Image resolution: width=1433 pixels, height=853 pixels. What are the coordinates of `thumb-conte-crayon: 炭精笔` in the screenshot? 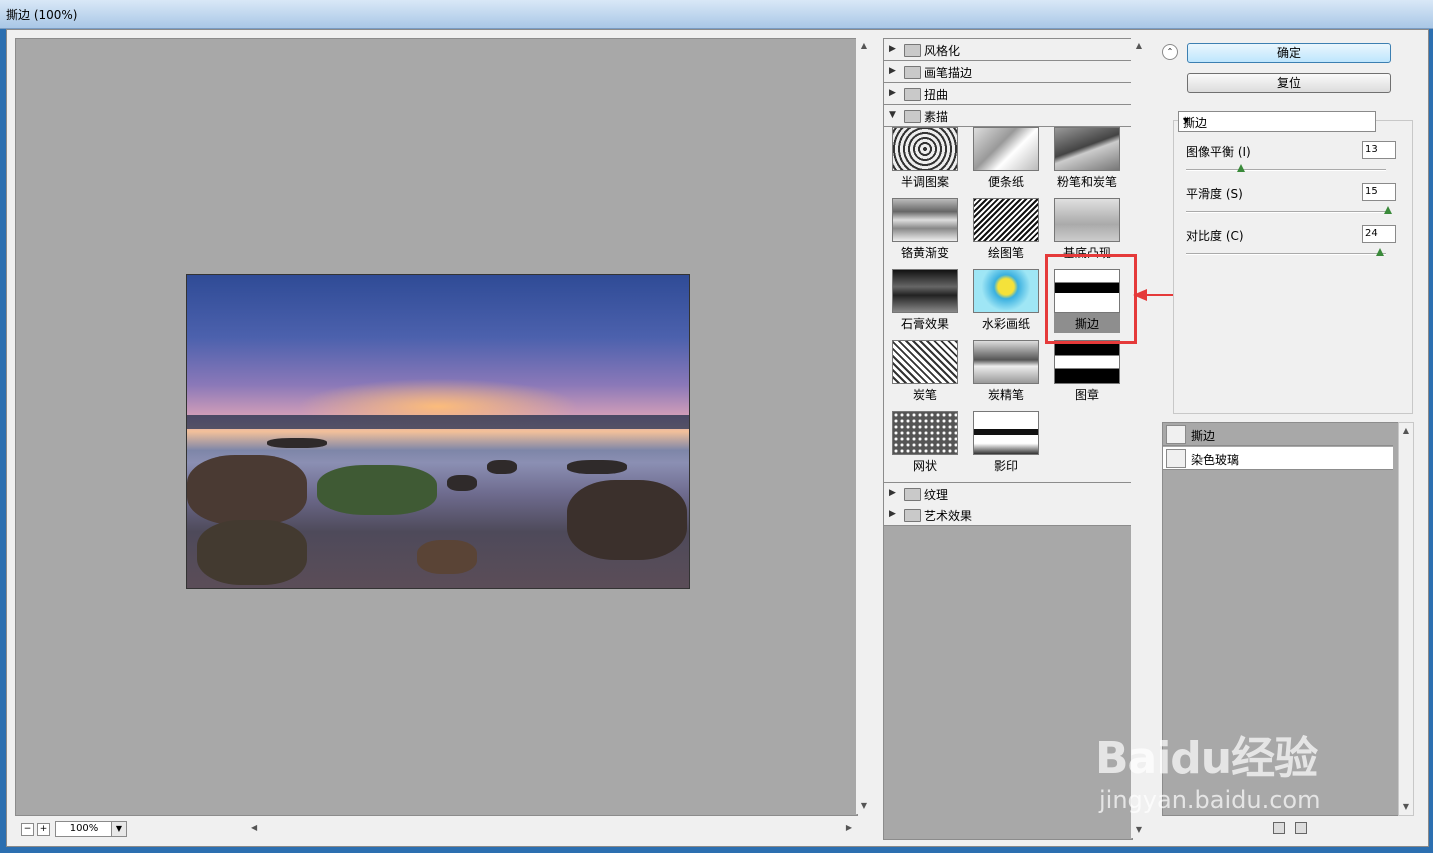 It's located at (1006, 372).